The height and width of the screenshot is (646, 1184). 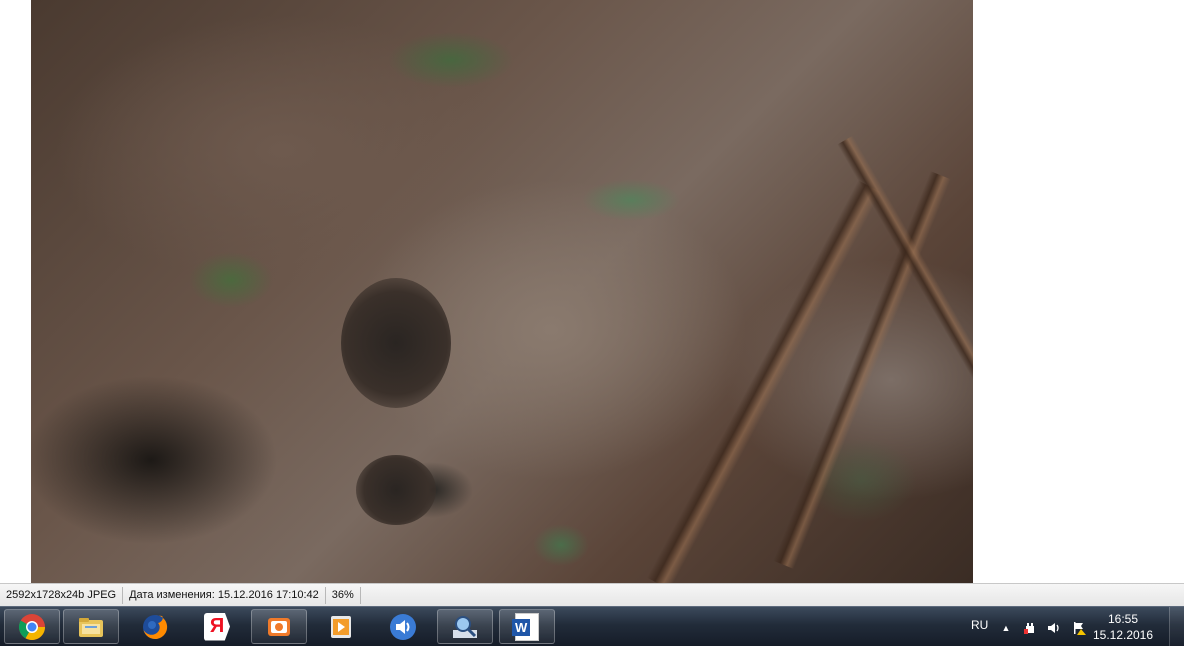 I want to click on photo-ridge, so click(x=862, y=370).